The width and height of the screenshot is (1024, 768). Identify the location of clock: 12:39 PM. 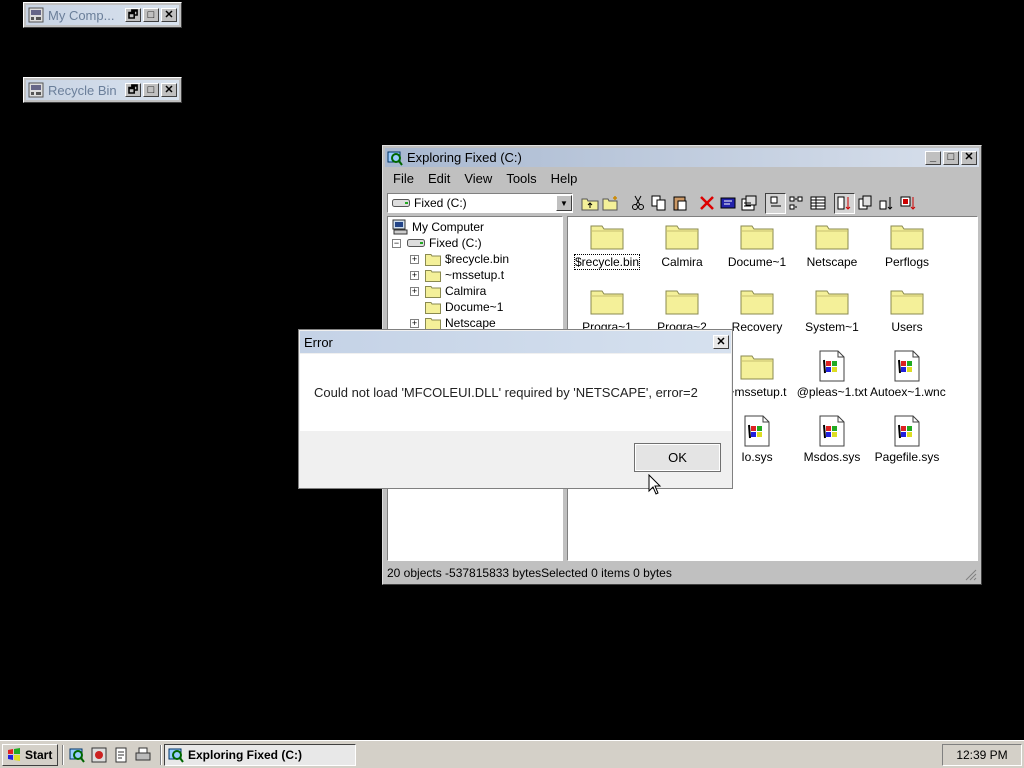
(981, 755).